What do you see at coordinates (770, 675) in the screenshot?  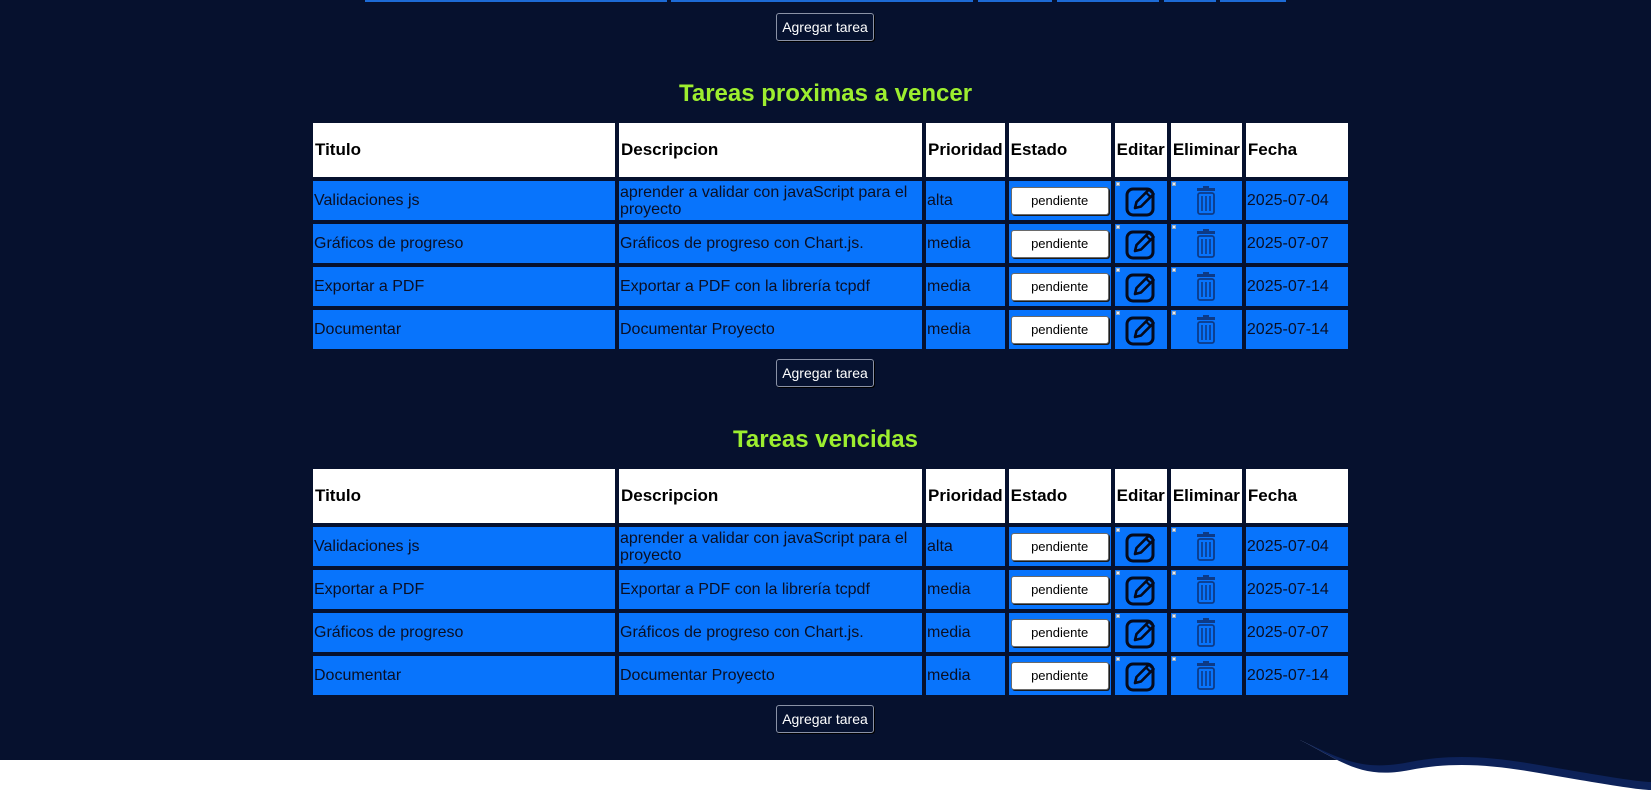 I see `task-description: Documentar Proyecto` at bounding box center [770, 675].